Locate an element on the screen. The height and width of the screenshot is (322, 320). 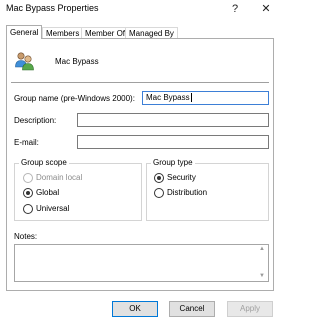
radio-domain-local-label: Domain local is located at coordinates (59, 177).